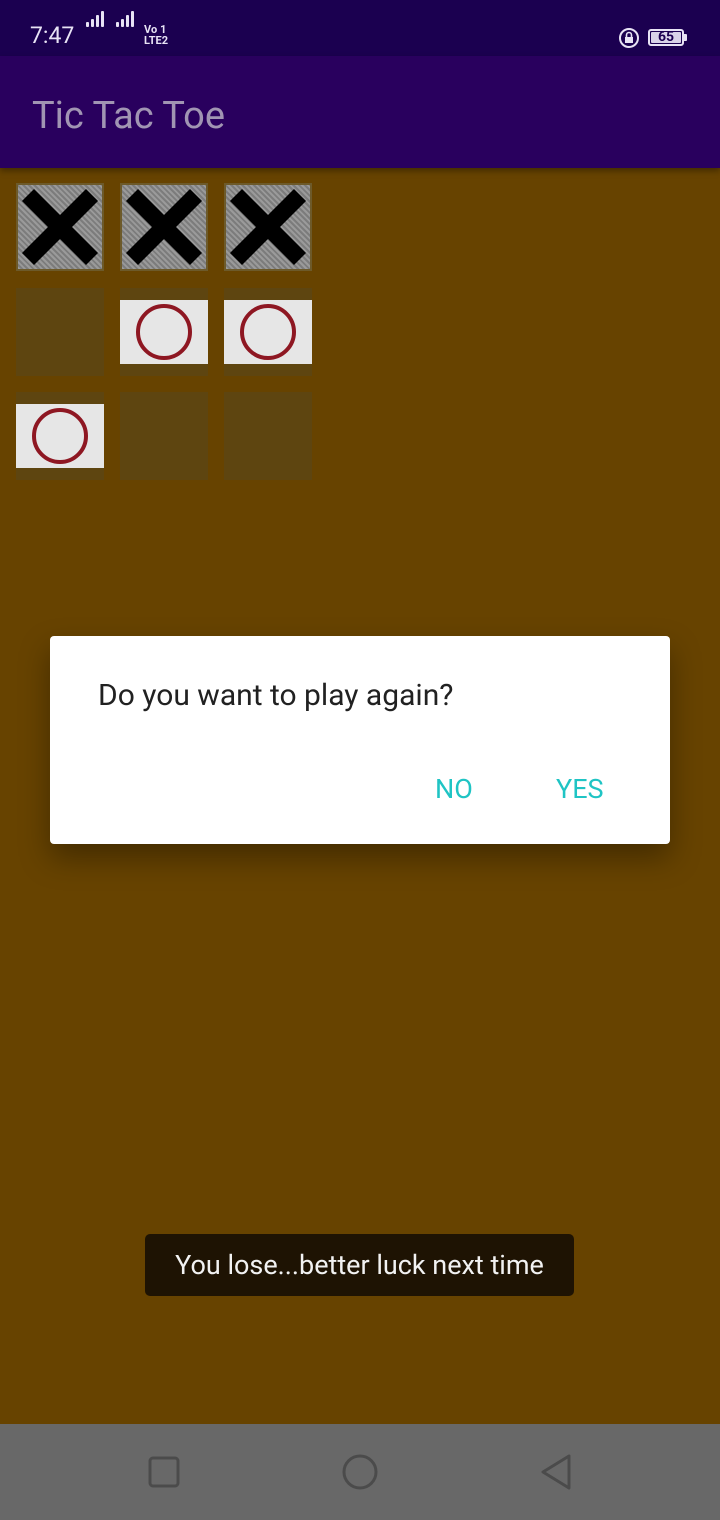  I want to click on battery-level: 65, so click(666, 37).